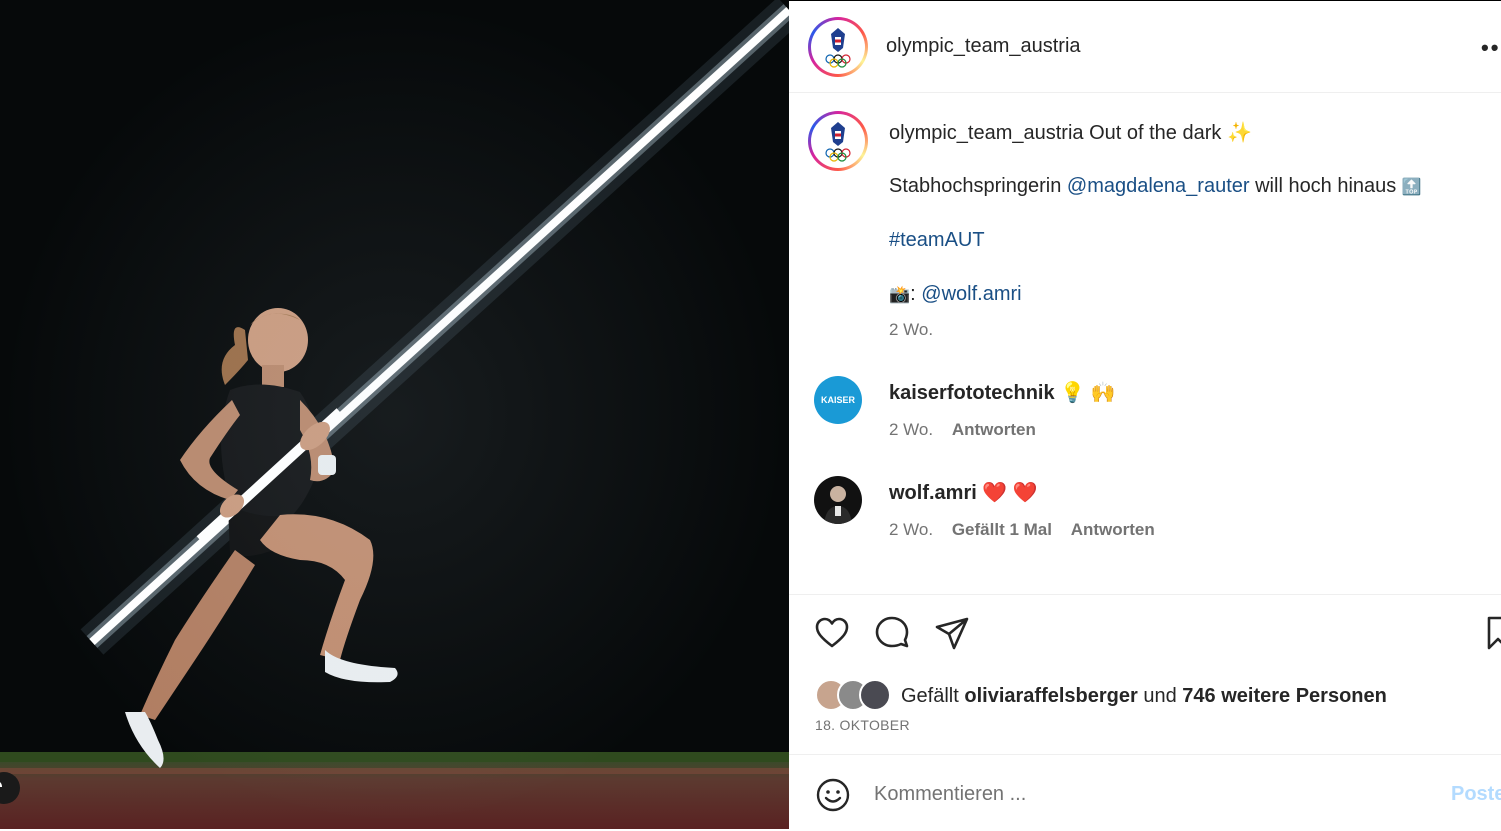 The image size is (1501, 831). I want to click on caption-text: Stabhochspringerin, so click(975, 186).